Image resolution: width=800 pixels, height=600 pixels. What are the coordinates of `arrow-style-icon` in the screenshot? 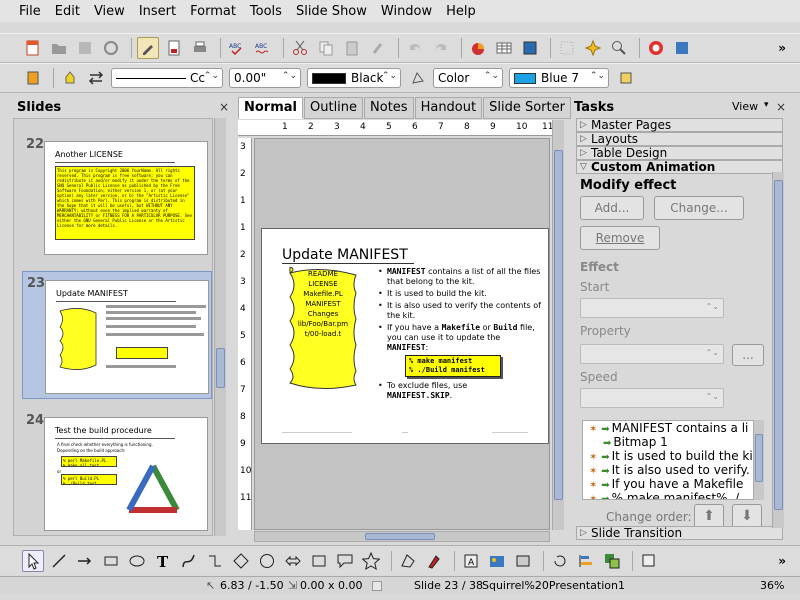 It's located at (96, 78).